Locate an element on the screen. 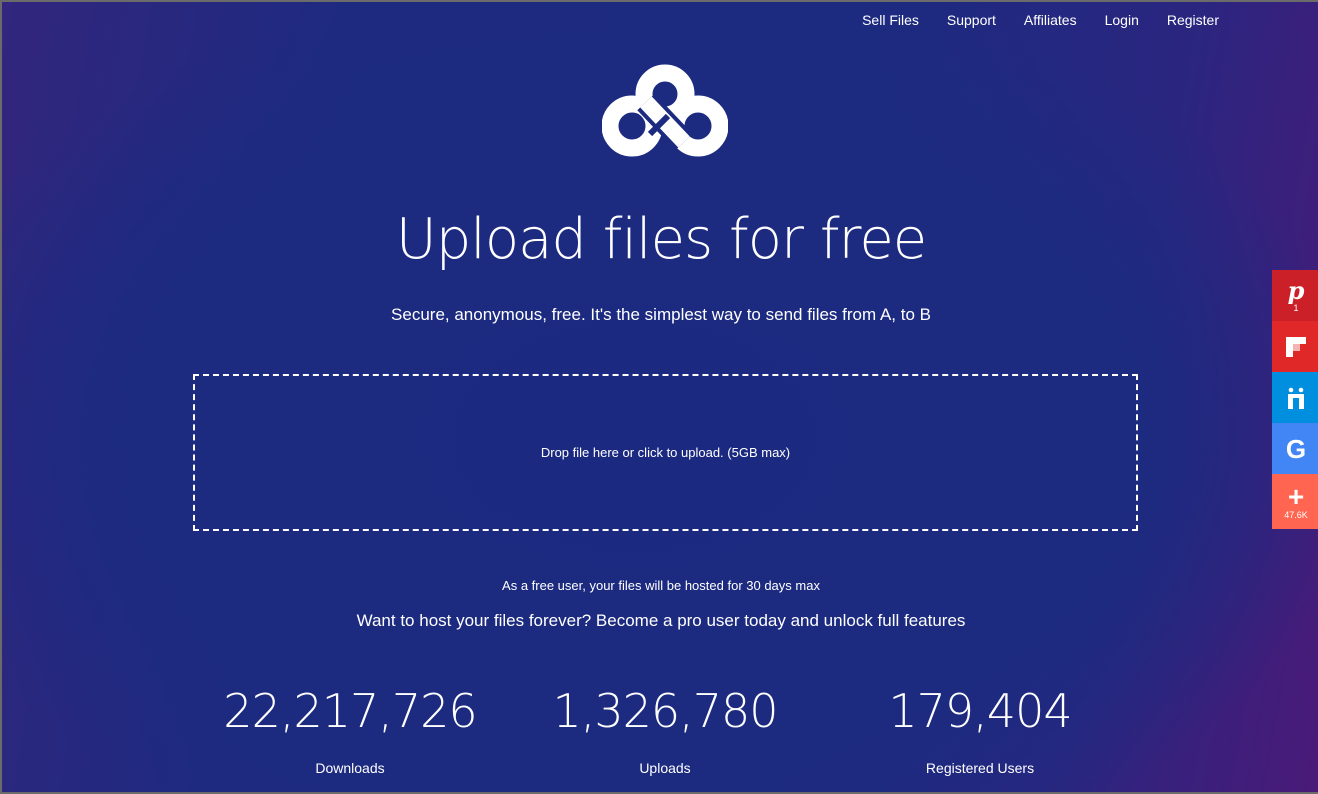  plus-icon: + is located at coordinates (1296, 496).